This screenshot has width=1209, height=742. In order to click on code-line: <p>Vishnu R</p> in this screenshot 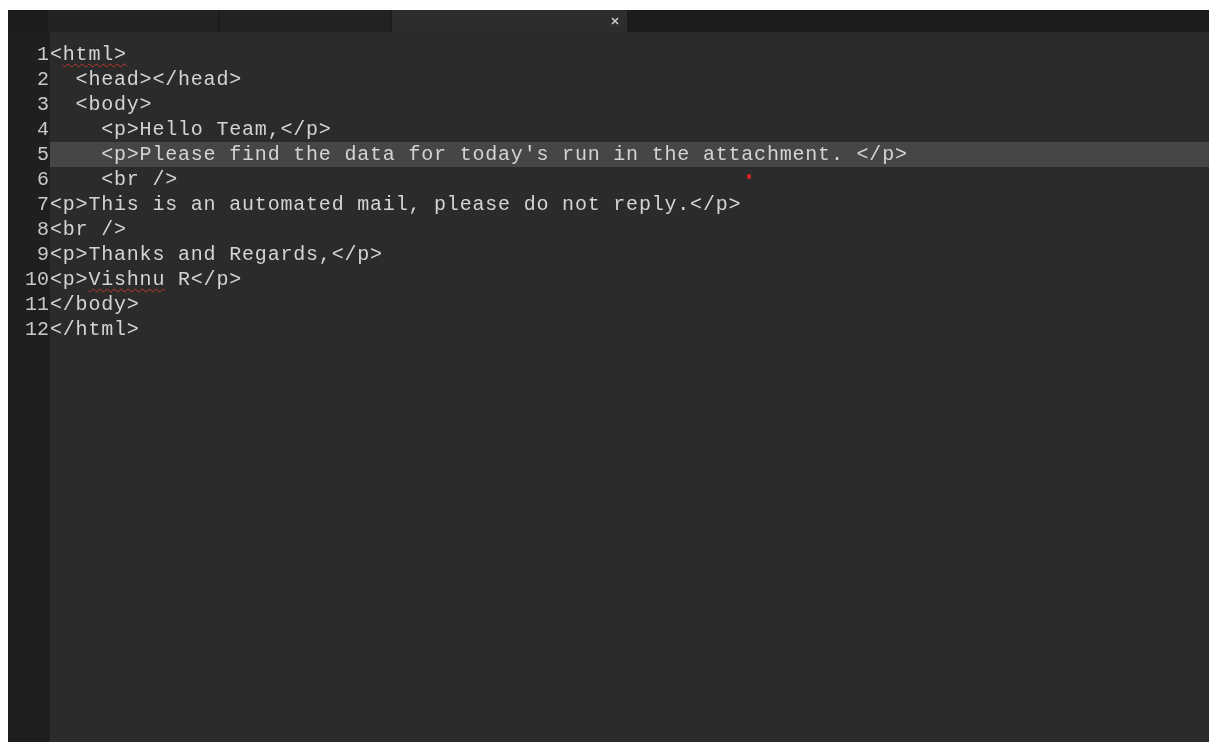, I will do `click(146, 279)`.